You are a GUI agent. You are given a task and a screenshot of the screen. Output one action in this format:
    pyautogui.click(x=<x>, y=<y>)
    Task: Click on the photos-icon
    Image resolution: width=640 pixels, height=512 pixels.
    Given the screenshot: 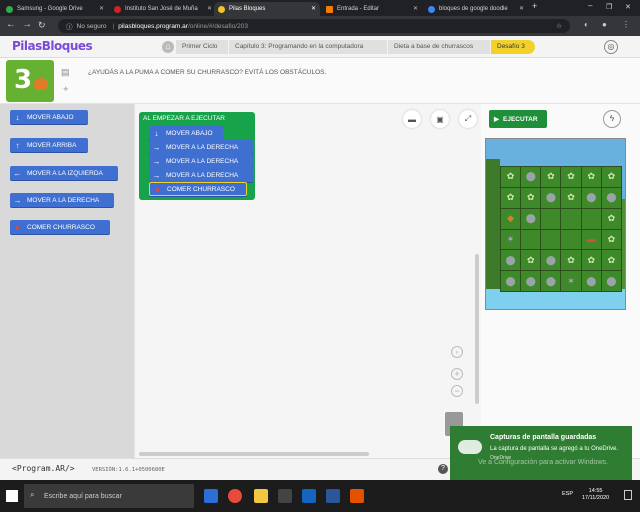 What is the action you would take?
    pyautogui.click(x=357, y=496)
    